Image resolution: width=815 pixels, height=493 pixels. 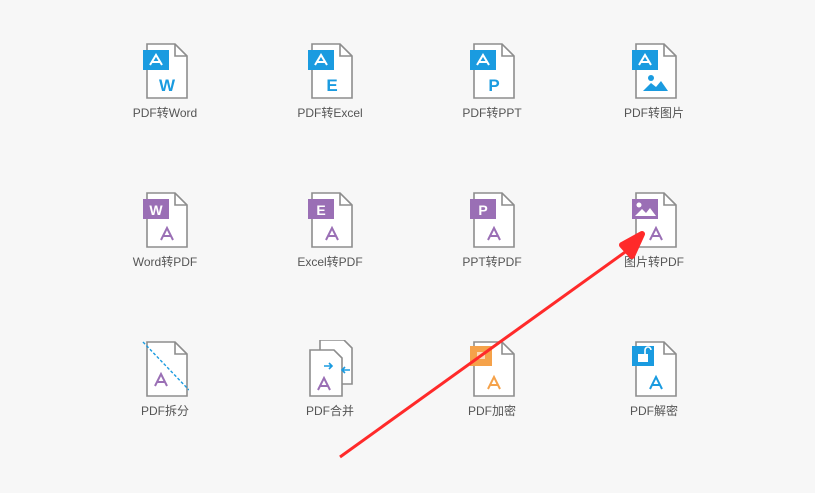 What do you see at coordinates (654, 369) in the screenshot?
I see `pdf-decrypt-icon` at bounding box center [654, 369].